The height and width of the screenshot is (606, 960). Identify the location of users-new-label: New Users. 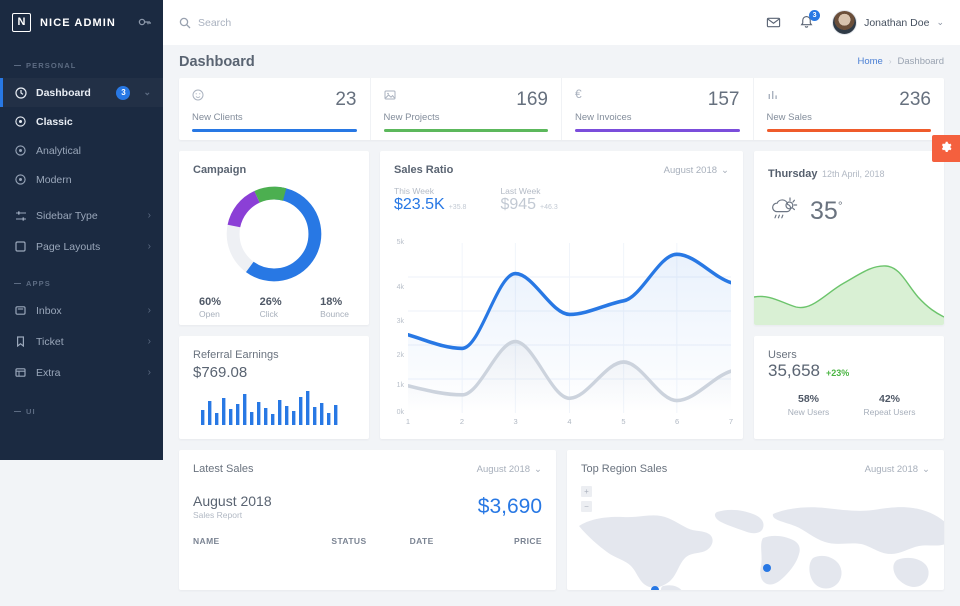
(808, 412).